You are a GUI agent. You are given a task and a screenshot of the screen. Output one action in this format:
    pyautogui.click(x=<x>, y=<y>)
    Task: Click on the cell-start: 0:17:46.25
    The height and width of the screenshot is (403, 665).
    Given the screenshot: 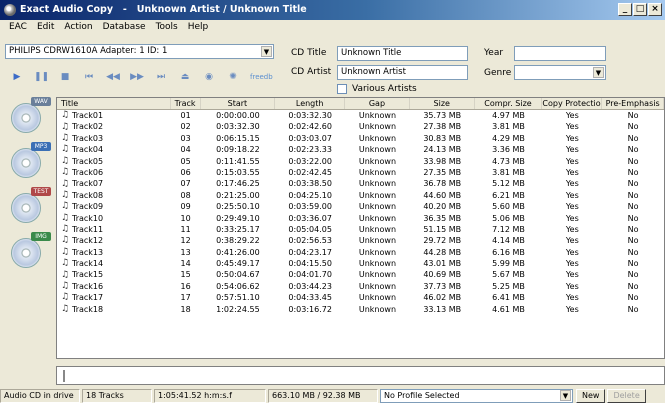 What is the action you would take?
    pyautogui.click(x=238, y=184)
    